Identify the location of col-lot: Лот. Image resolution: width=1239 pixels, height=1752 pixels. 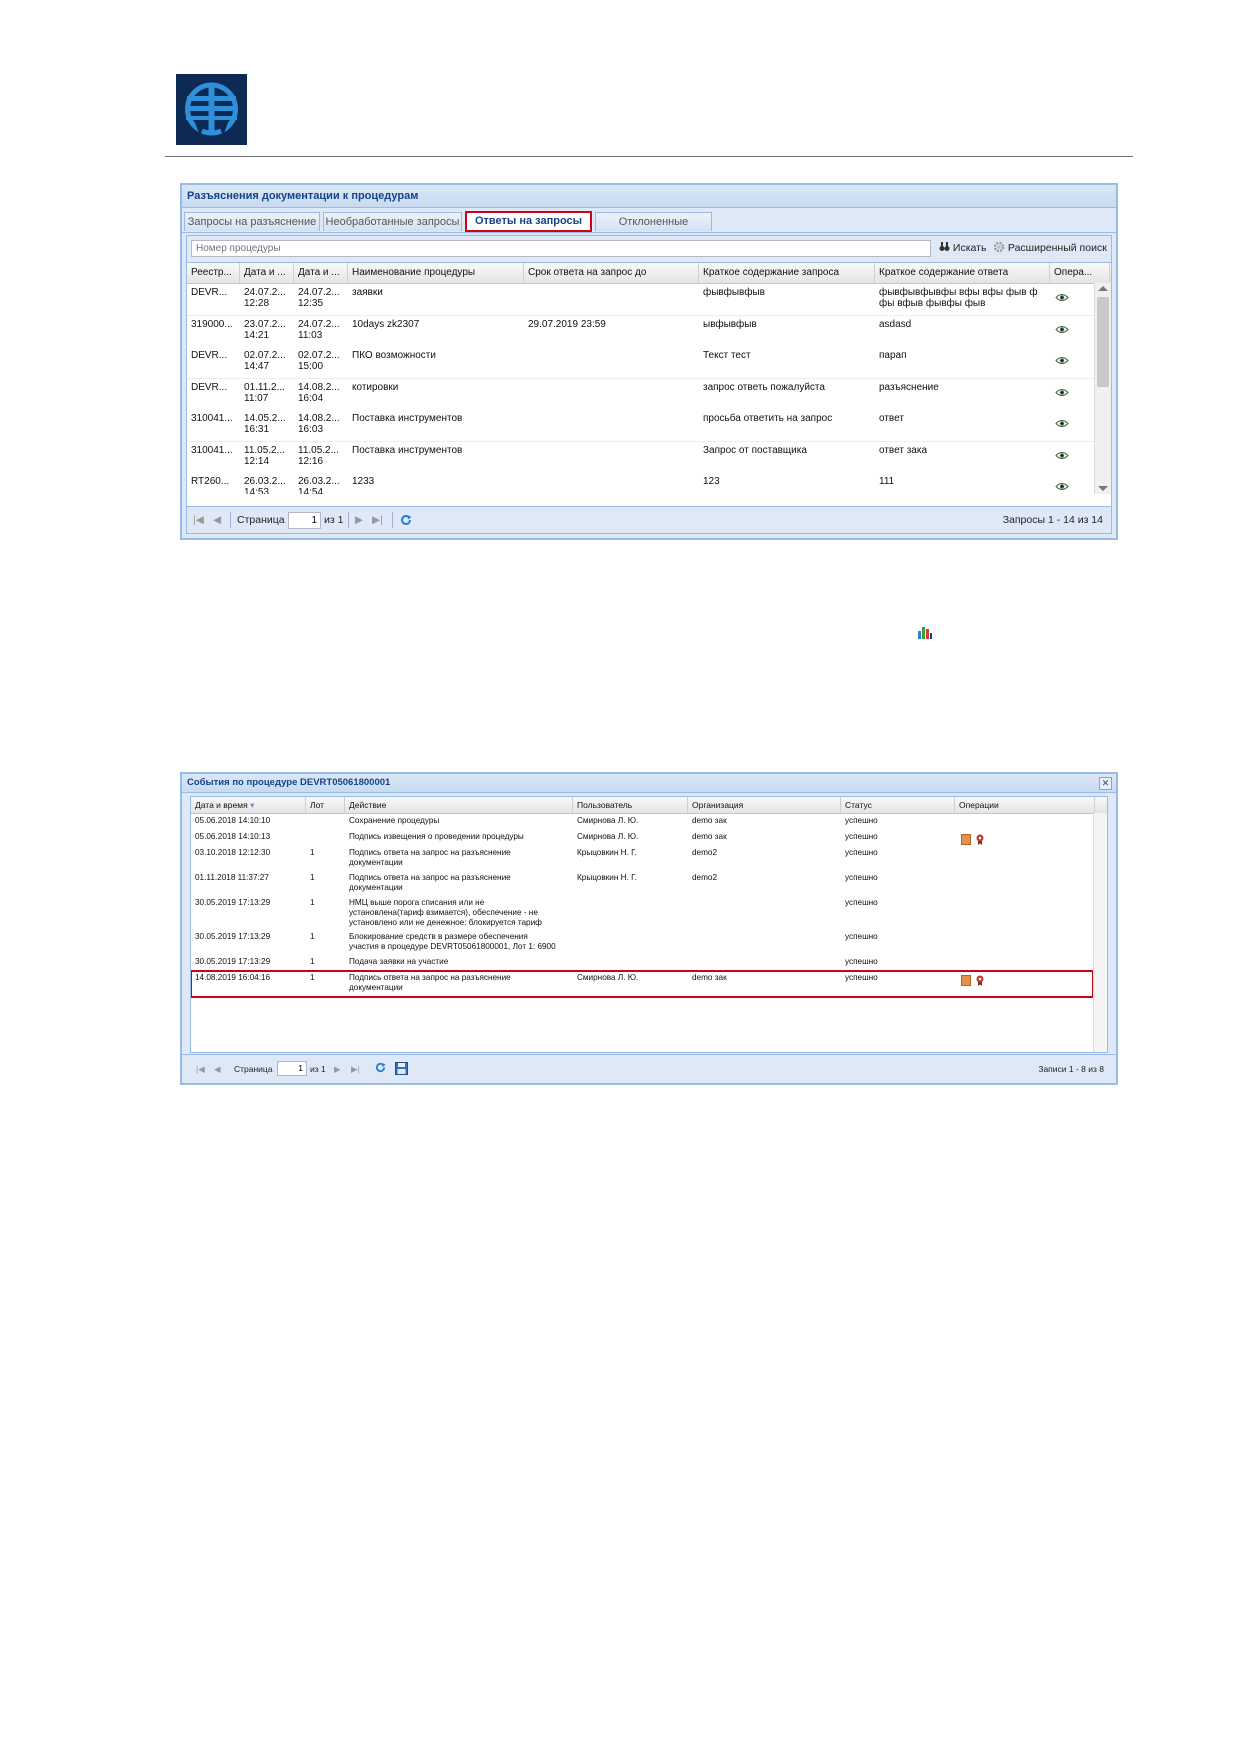
(325, 805).